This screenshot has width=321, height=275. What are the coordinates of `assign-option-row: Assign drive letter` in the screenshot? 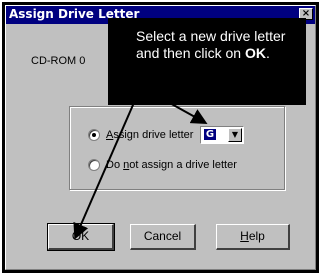 It's located at (140, 135).